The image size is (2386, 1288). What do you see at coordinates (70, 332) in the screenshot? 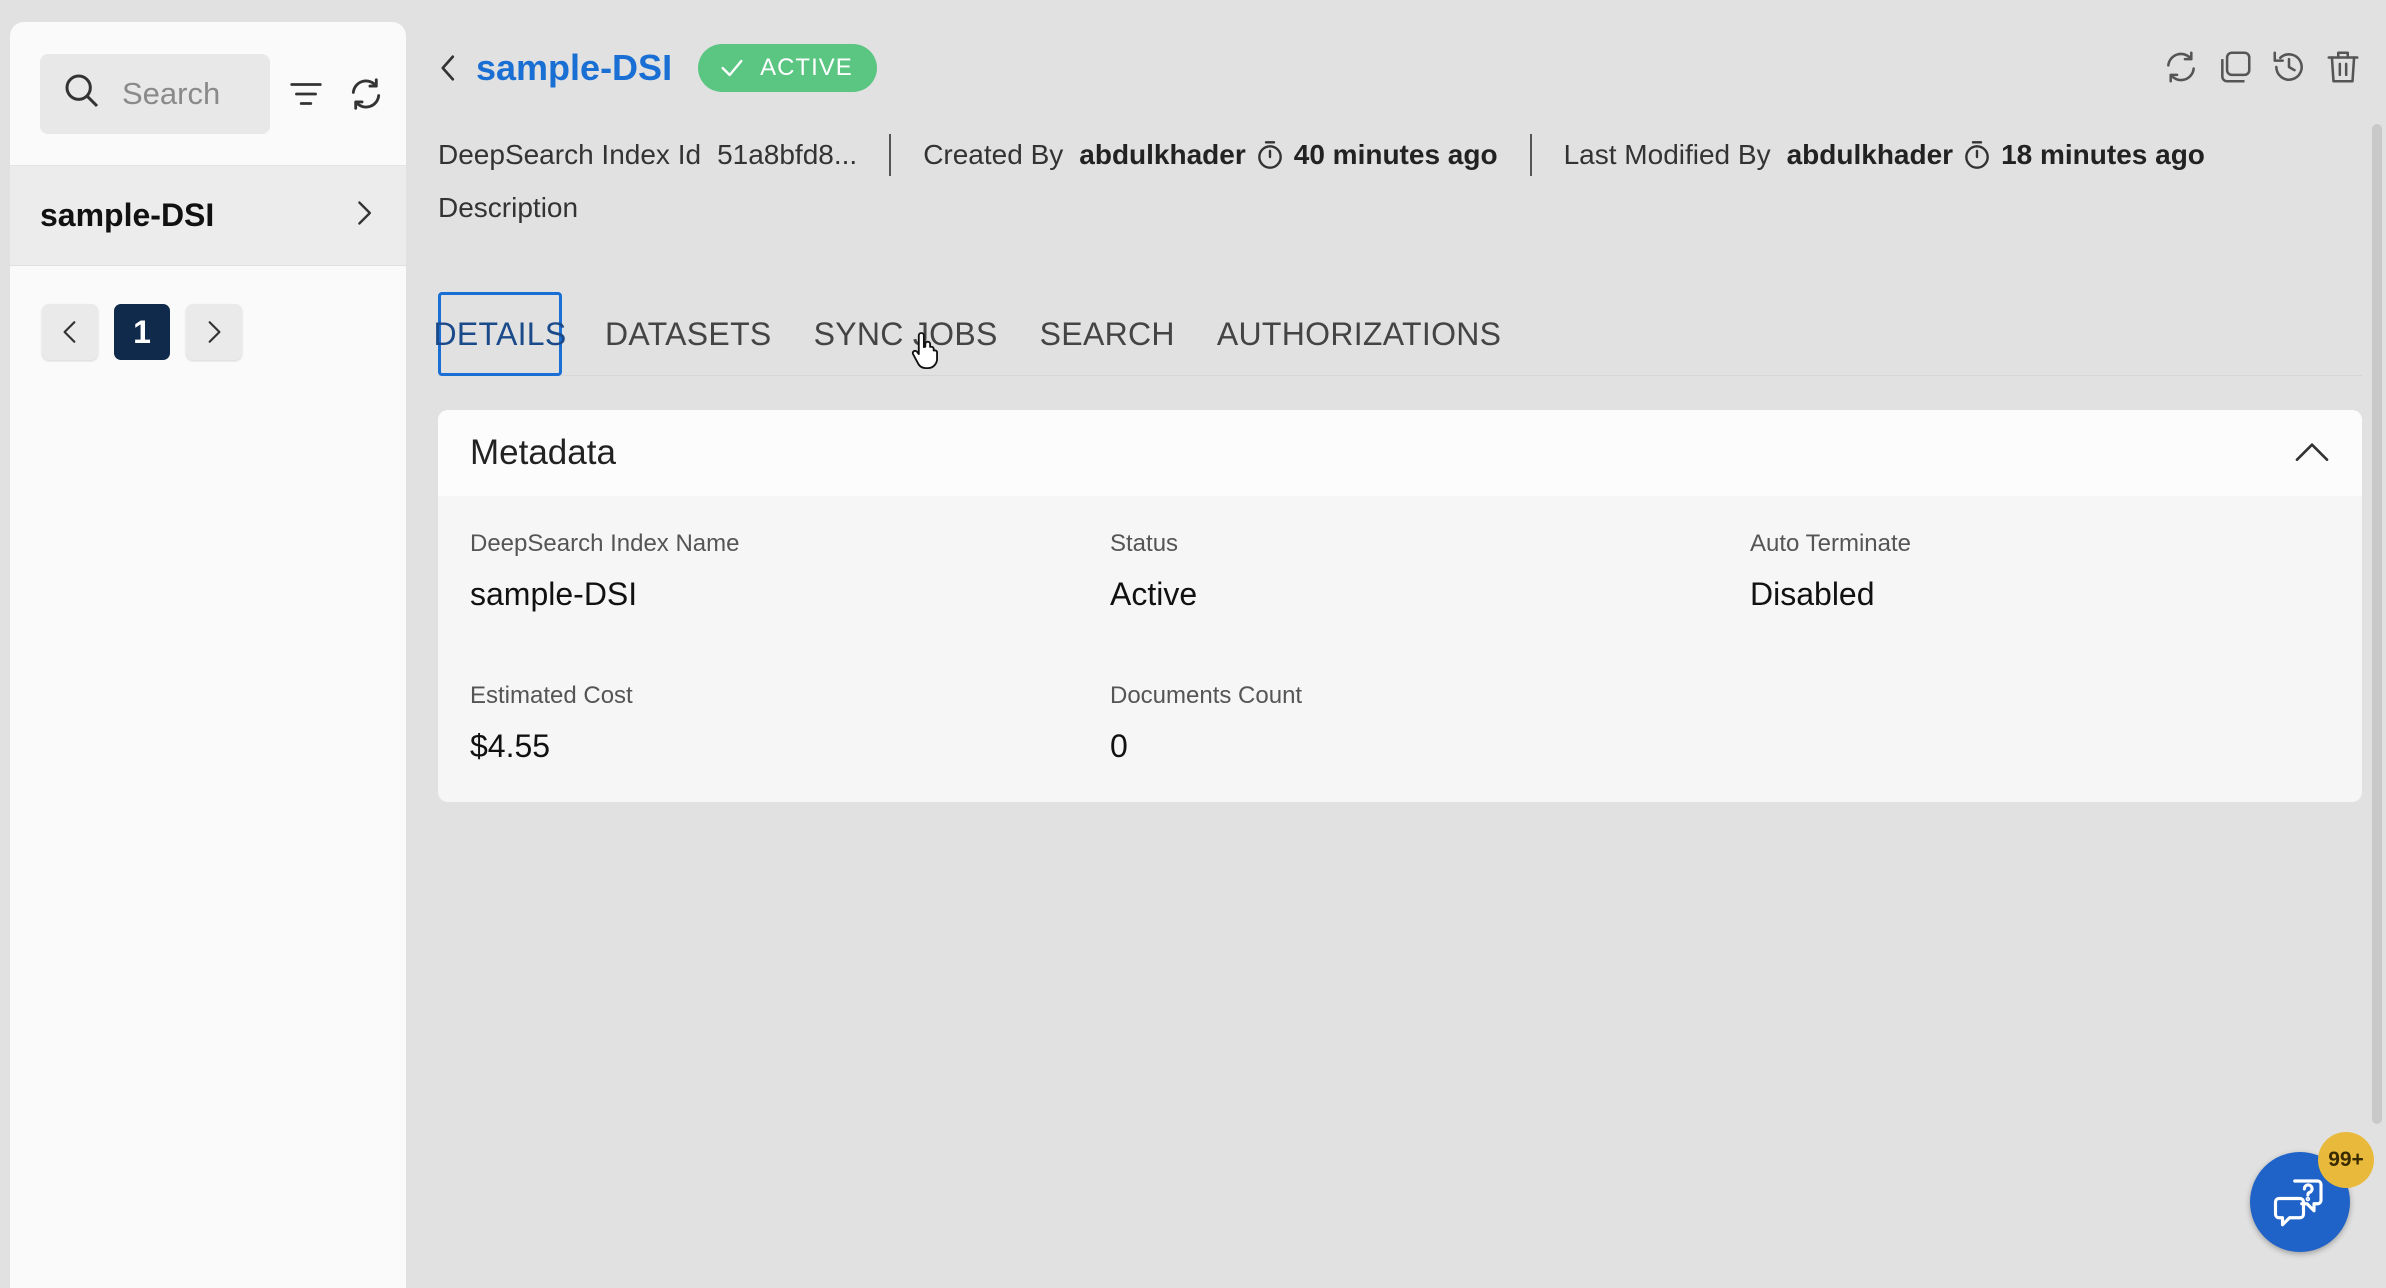
I see `prev-page-button` at bounding box center [70, 332].